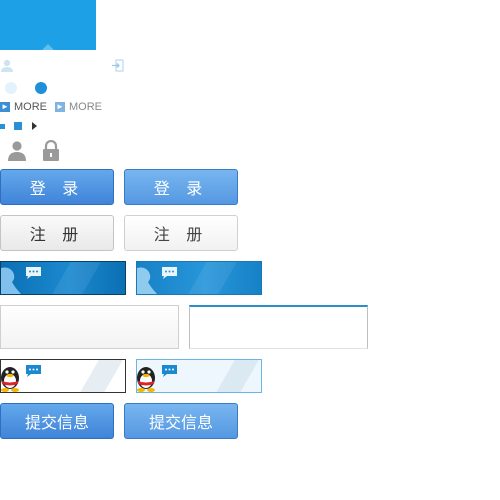  I want to click on more-link: ► MORE, so click(23, 107).